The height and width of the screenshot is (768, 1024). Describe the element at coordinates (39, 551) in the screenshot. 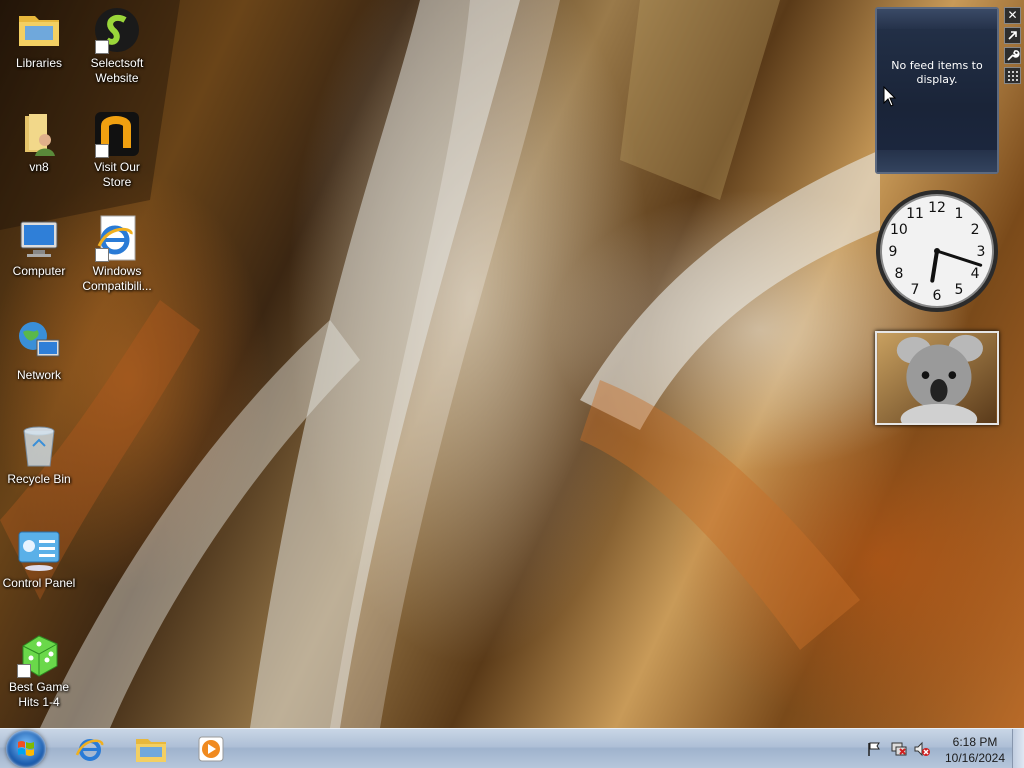

I see `control-panel-icon` at that location.